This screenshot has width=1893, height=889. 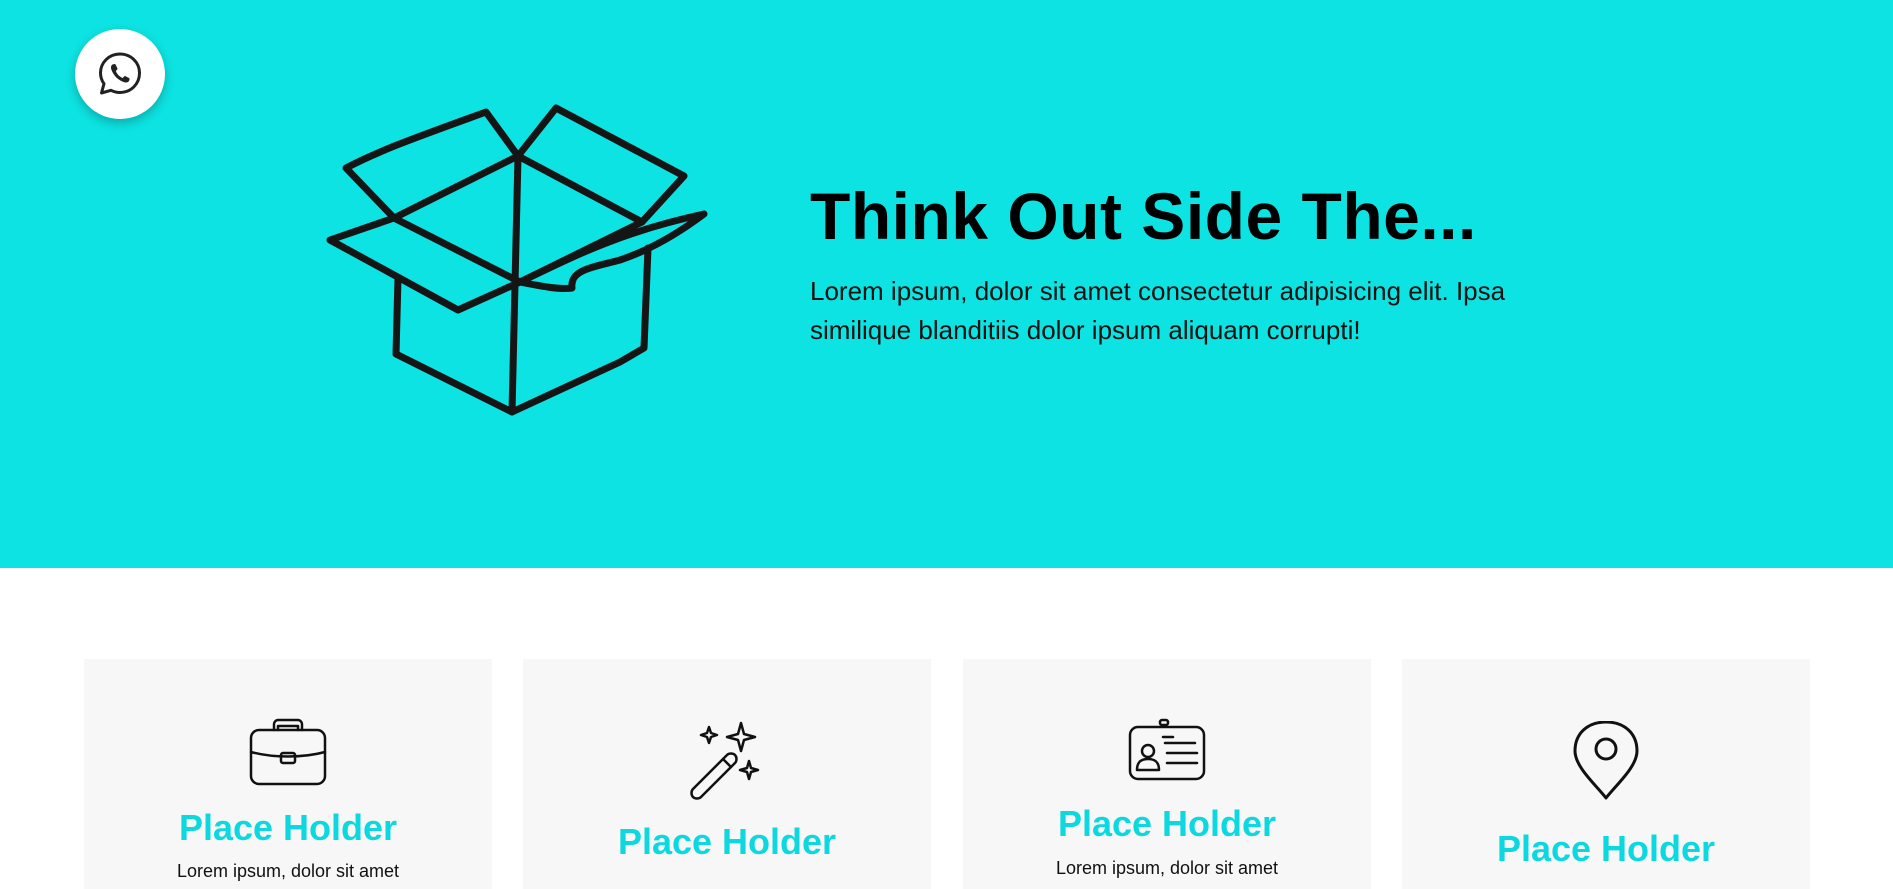 I want to click on feature-card-4: Place Holder, so click(x=1606, y=774).